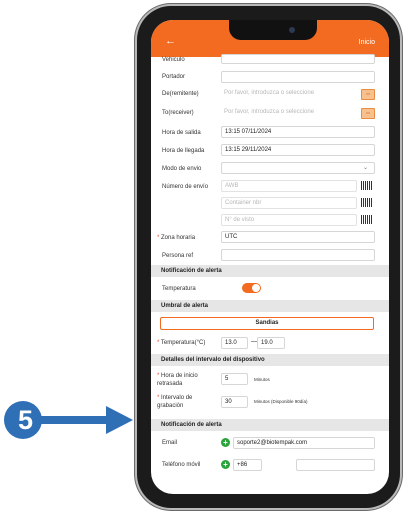 The height and width of the screenshot is (513, 412). I want to click on grabacion-input: 30, so click(234, 402).